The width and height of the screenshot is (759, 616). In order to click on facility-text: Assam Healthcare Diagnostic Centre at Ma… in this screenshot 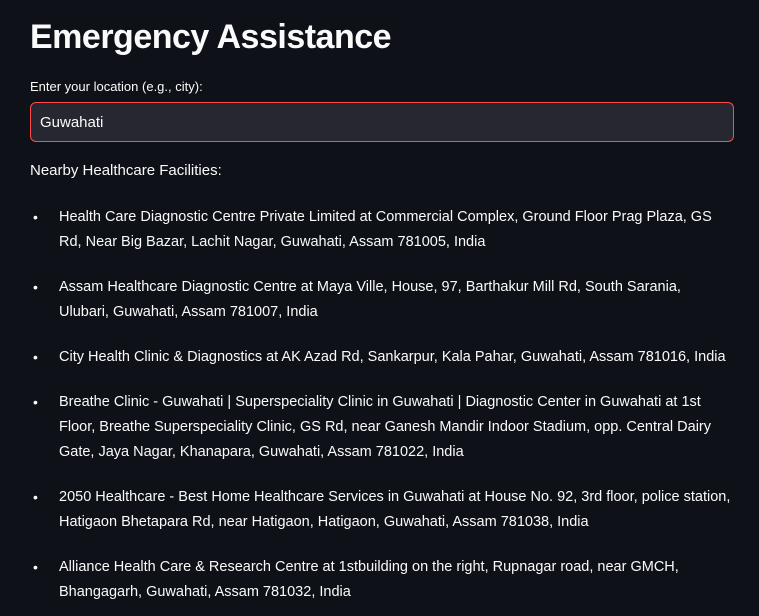, I will do `click(370, 299)`.